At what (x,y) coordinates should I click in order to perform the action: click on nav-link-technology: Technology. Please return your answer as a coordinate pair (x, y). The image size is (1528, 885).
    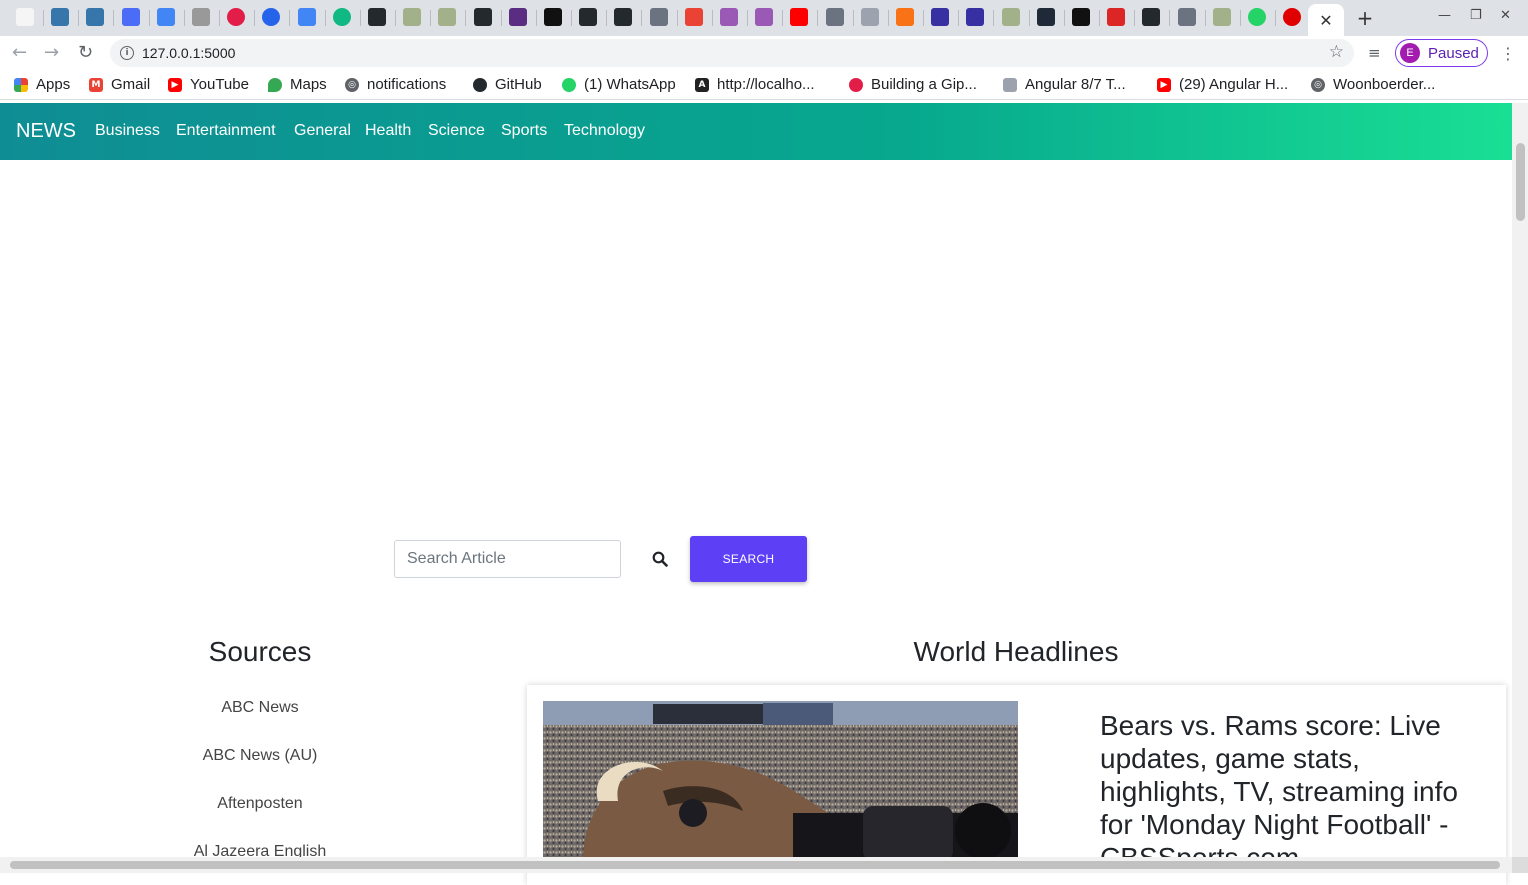
    Looking at the image, I should click on (604, 131).